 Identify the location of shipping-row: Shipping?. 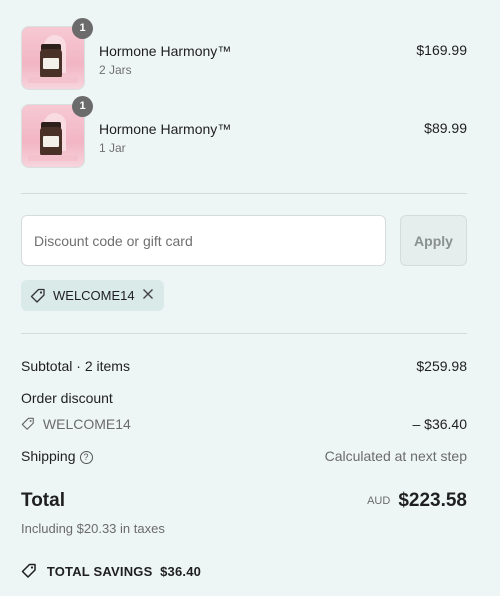
(57, 456).